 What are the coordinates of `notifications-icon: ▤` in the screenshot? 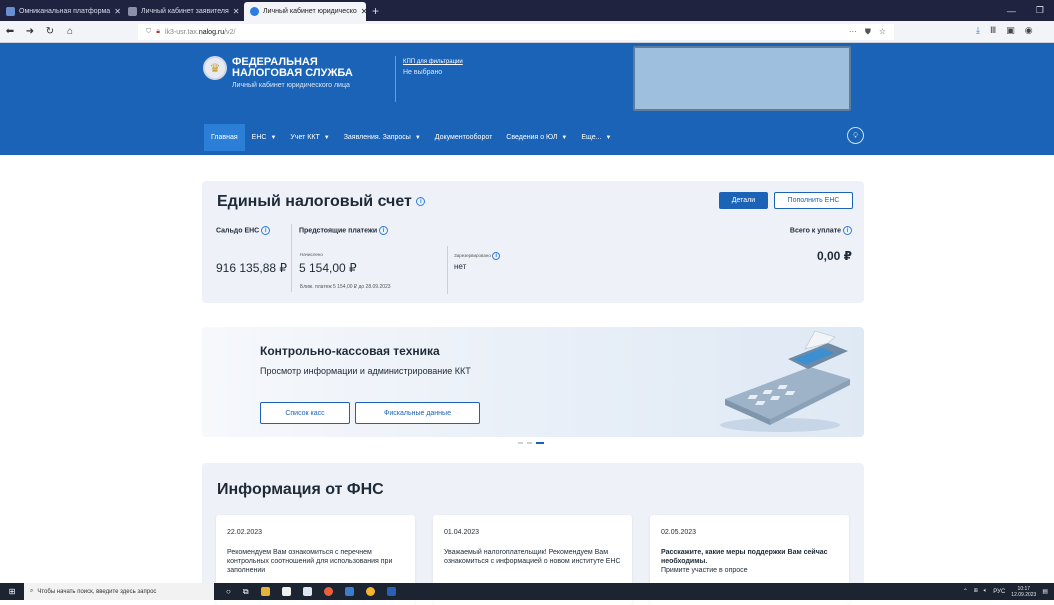 It's located at (1045, 591).